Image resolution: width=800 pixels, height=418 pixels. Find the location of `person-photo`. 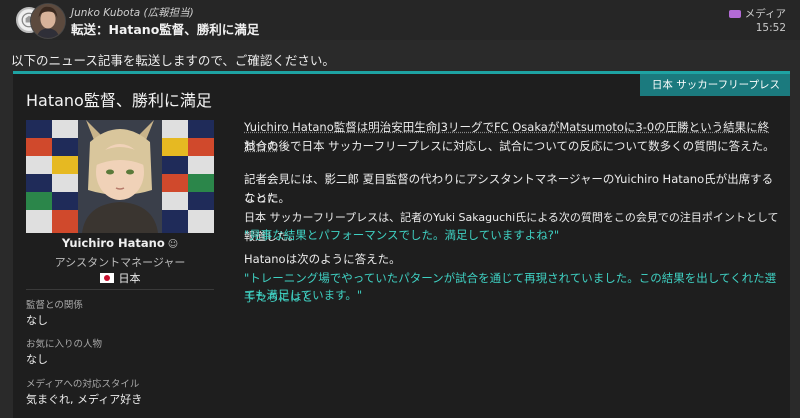

person-photo is located at coordinates (120, 176).